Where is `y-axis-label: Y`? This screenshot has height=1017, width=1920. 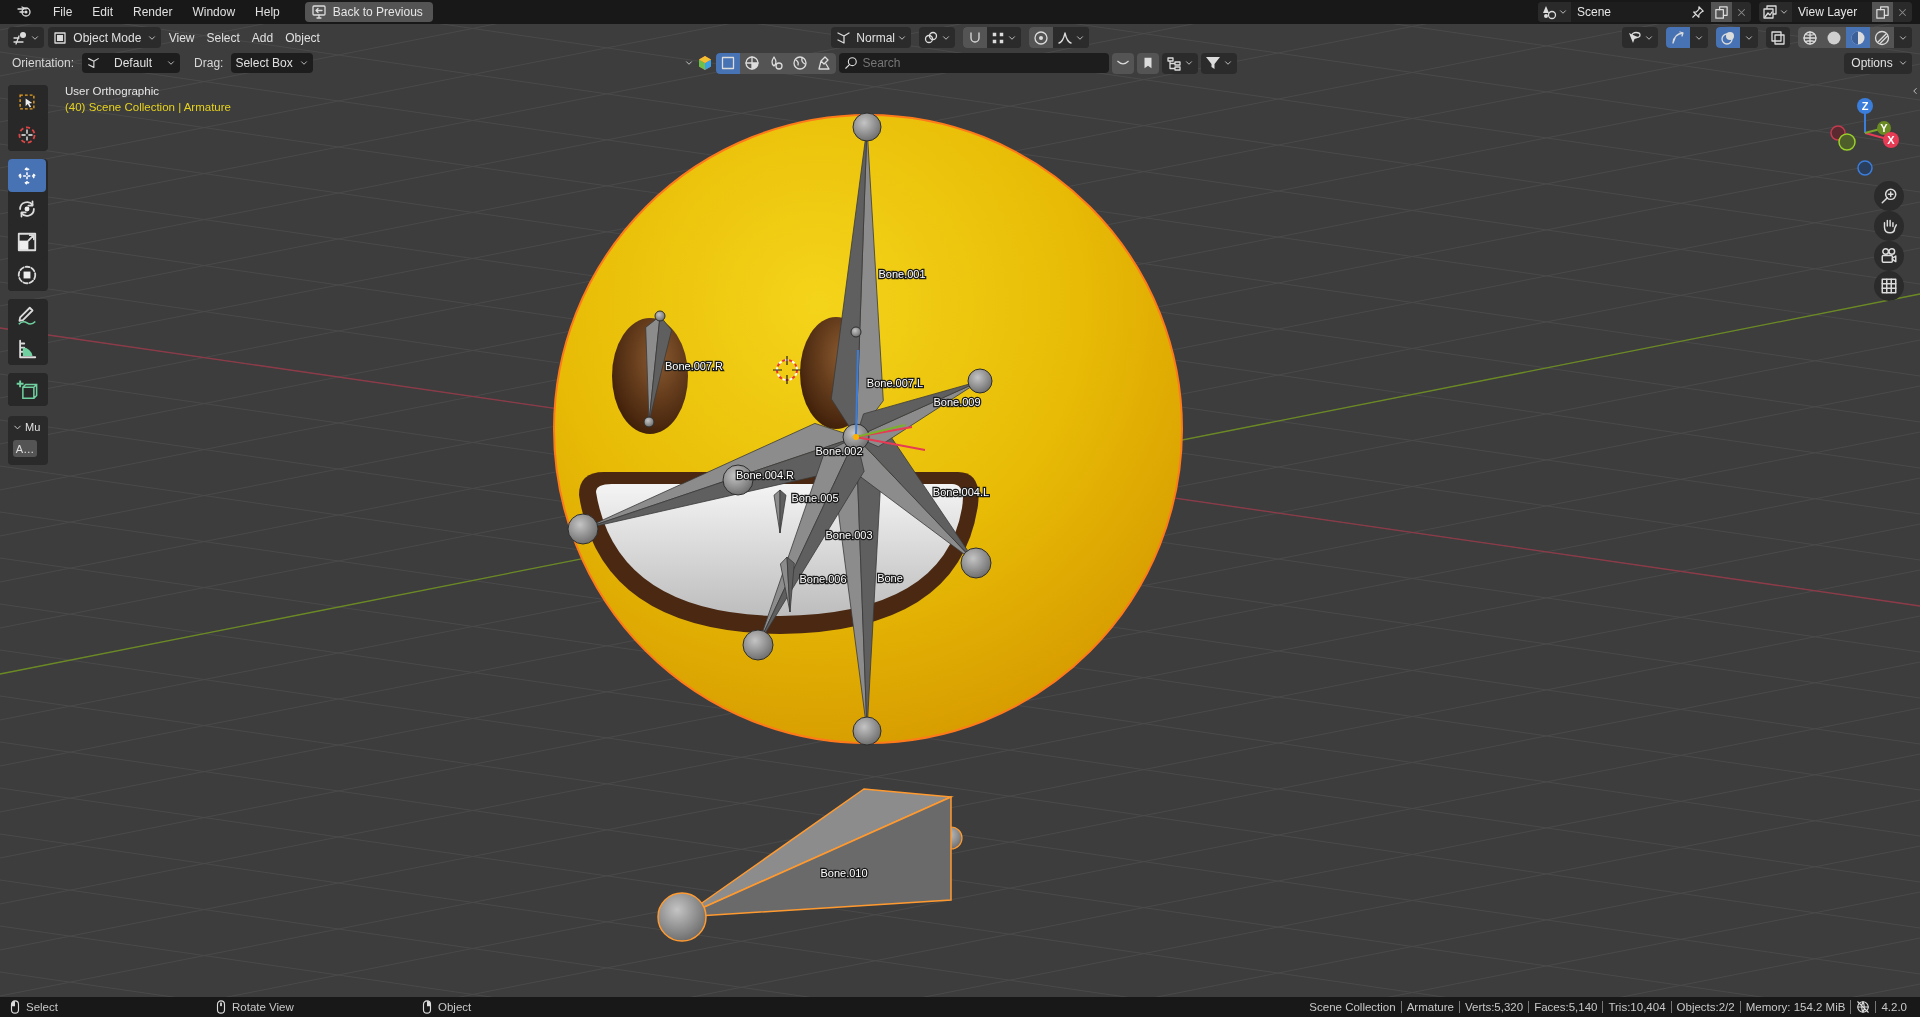 y-axis-label: Y is located at coordinates (1884, 128).